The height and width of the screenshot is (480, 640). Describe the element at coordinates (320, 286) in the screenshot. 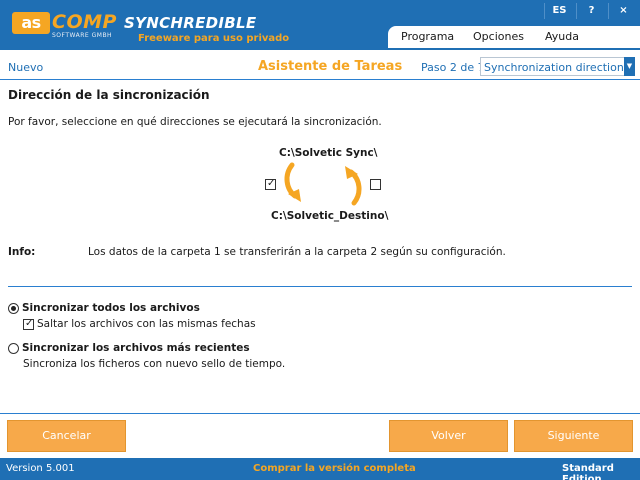

I see `section-divider` at that location.